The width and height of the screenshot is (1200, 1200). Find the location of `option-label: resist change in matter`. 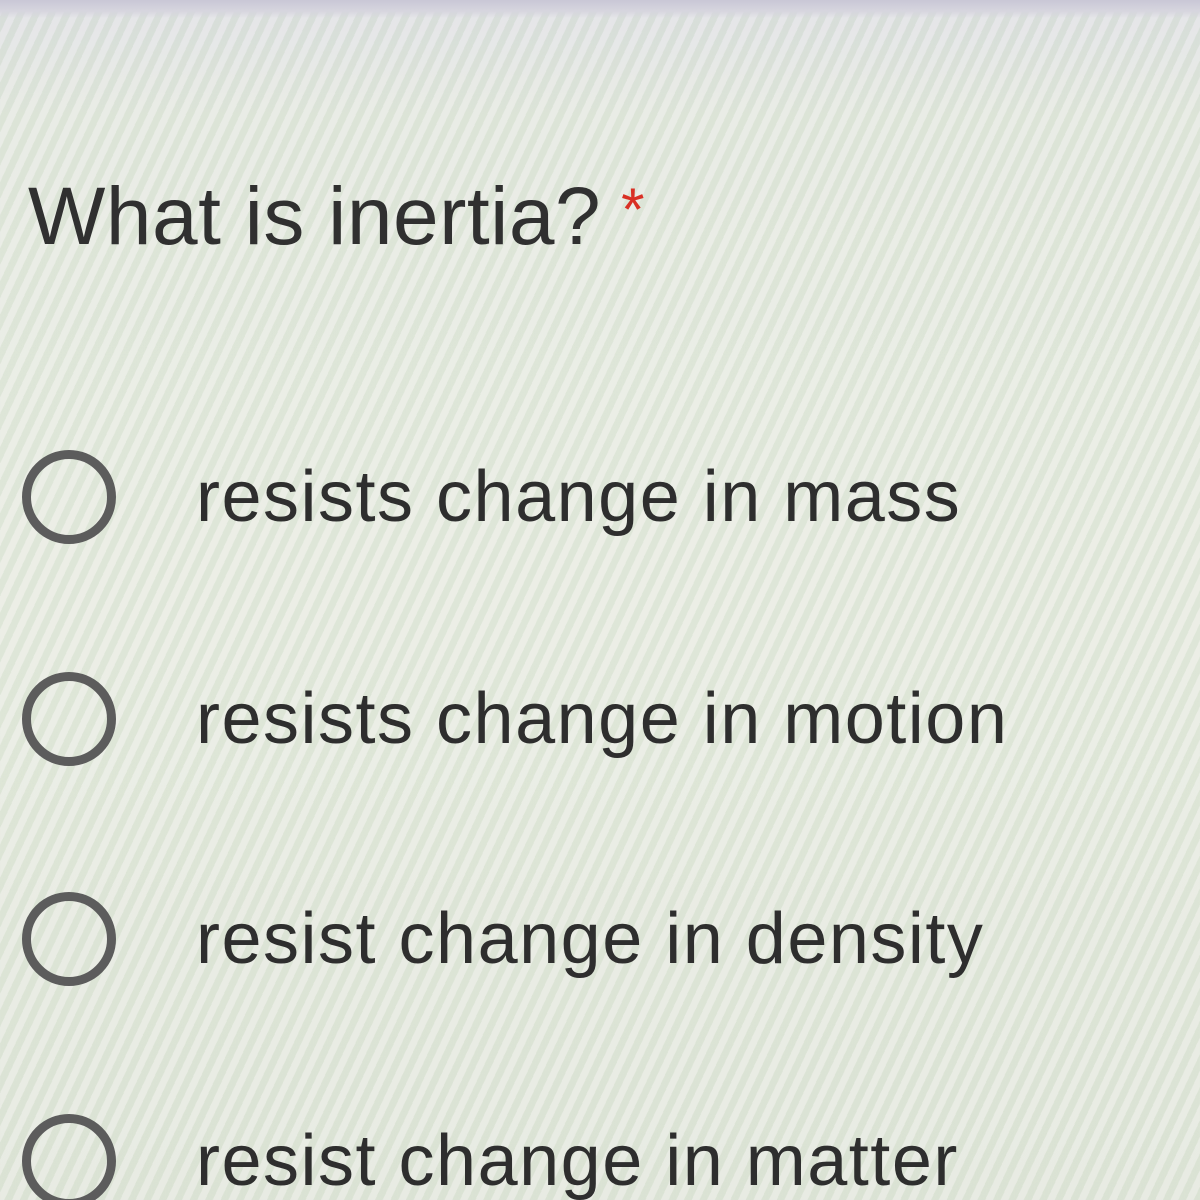

option-label: resist change in matter is located at coordinates (577, 1160).